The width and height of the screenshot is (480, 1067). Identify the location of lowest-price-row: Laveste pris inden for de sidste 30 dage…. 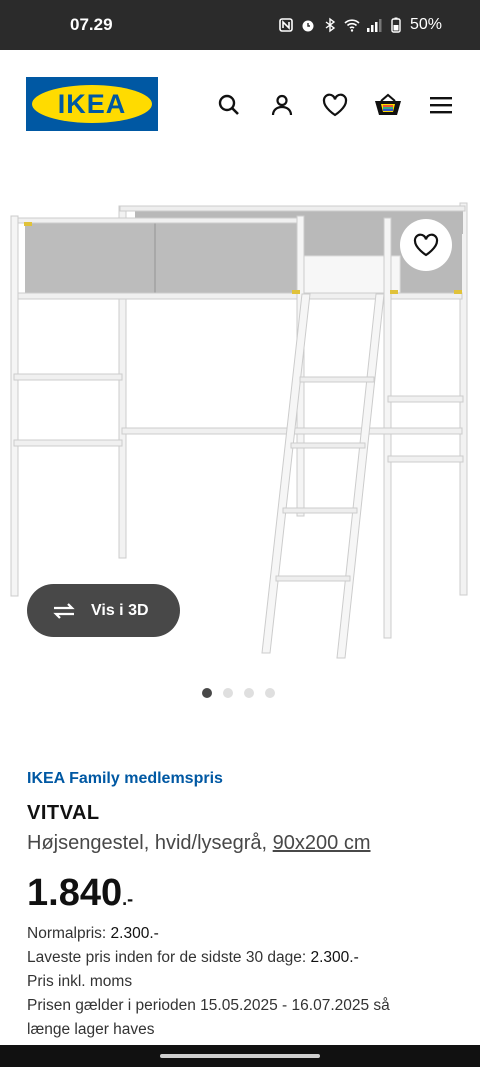
(208, 958).